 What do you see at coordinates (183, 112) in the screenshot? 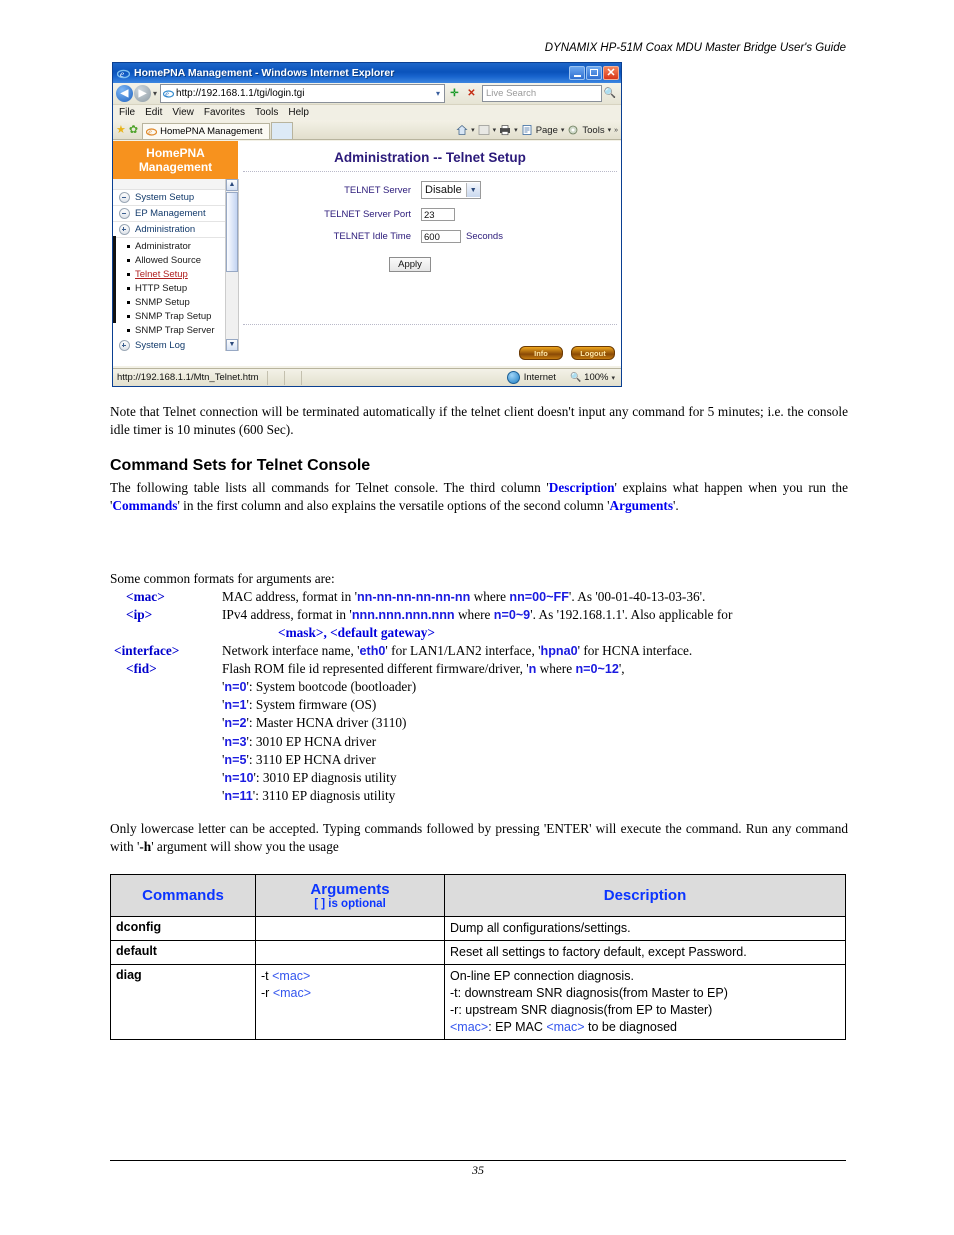
I see `menu-view: View` at bounding box center [183, 112].